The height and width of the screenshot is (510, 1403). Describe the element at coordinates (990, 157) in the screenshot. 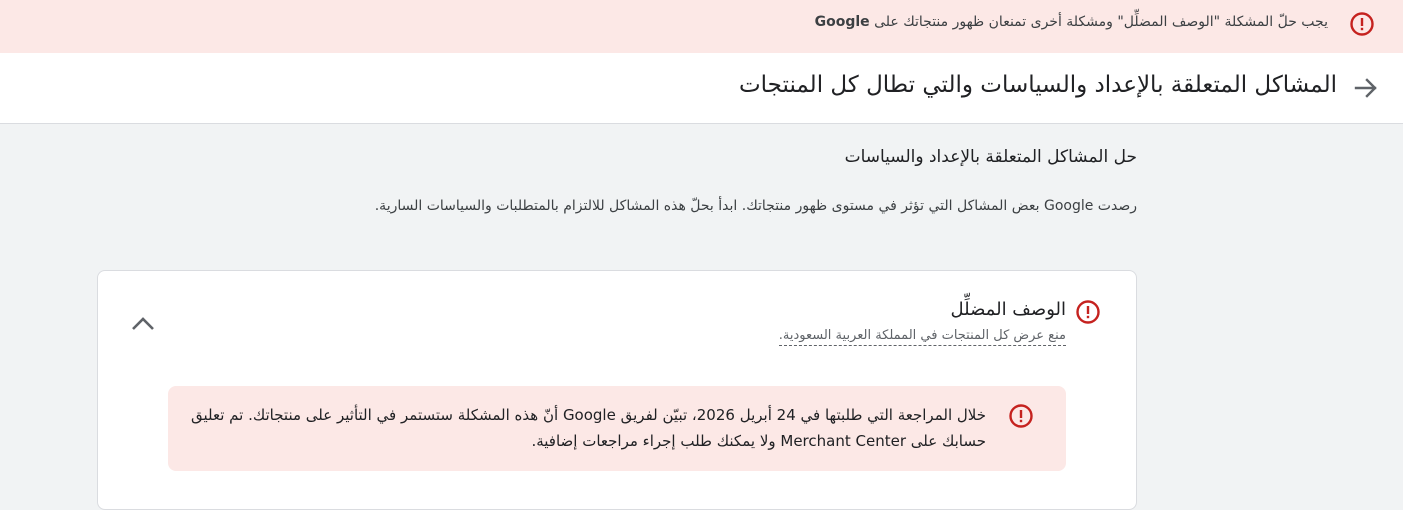

I see `section-heading: حل المشاكل المتعلقة بالإعداد والسياسات` at that location.